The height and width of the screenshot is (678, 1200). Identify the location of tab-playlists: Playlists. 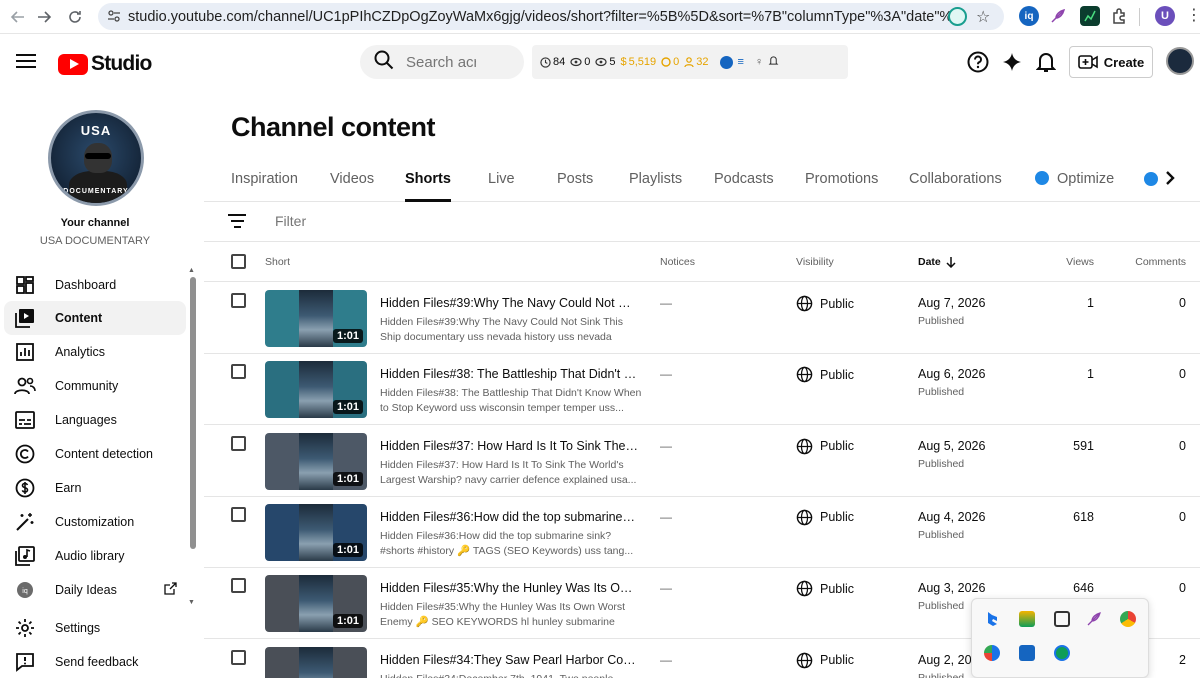
(655, 186).